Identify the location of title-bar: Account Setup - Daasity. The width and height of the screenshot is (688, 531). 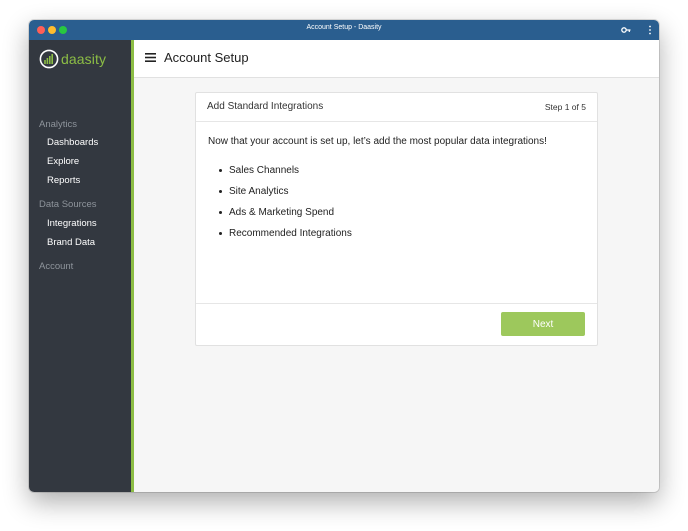
(344, 30).